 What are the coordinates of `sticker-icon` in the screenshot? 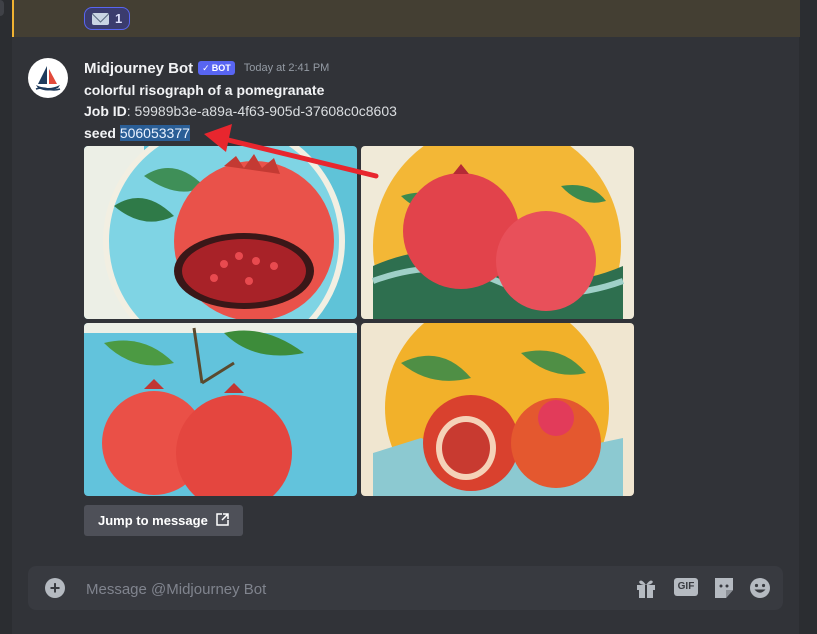 It's located at (724, 588).